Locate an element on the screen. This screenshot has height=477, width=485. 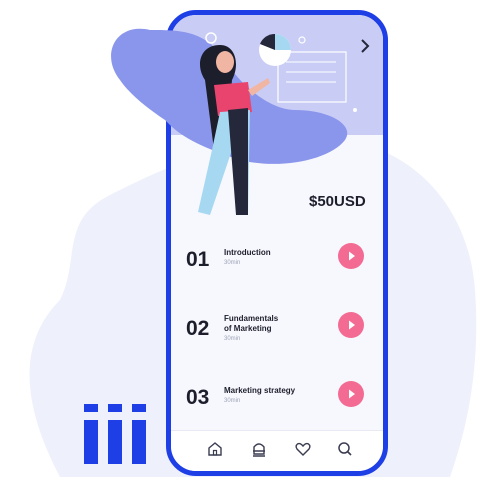
hero-banner is located at coordinates (277, 75).